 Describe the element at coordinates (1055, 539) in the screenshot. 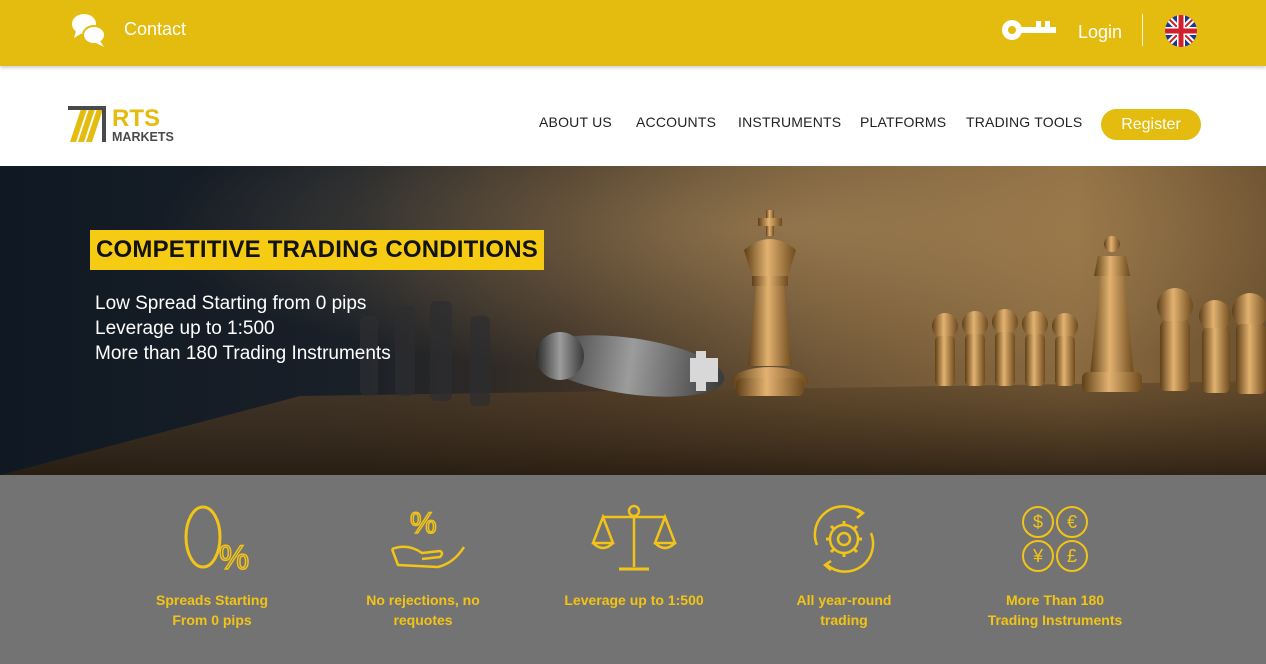

I see `currencies-icon: $ € ¥ £` at that location.